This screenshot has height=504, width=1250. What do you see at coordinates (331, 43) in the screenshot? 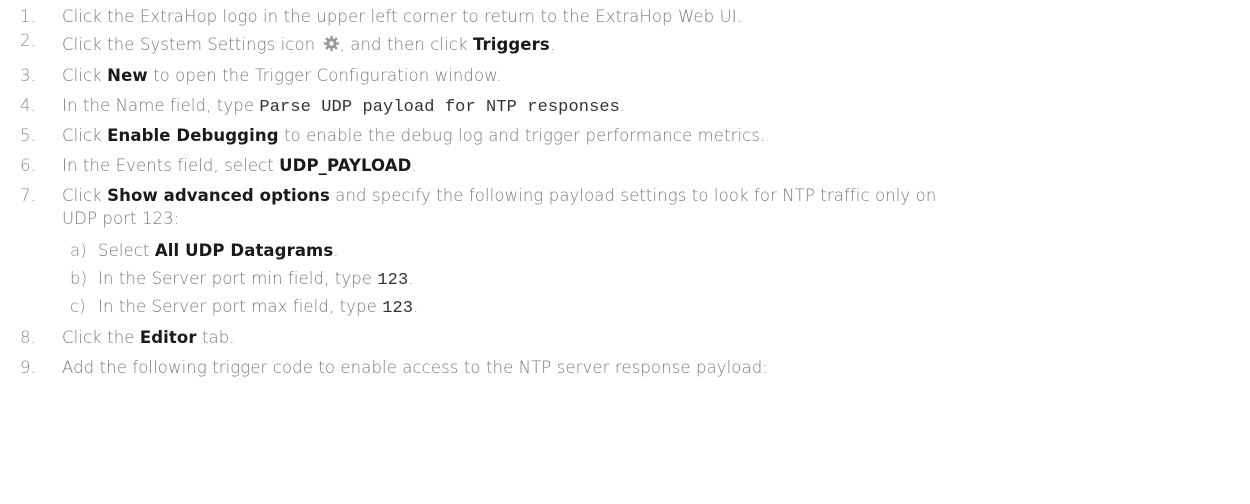
I see `gear-icon` at bounding box center [331, 43].